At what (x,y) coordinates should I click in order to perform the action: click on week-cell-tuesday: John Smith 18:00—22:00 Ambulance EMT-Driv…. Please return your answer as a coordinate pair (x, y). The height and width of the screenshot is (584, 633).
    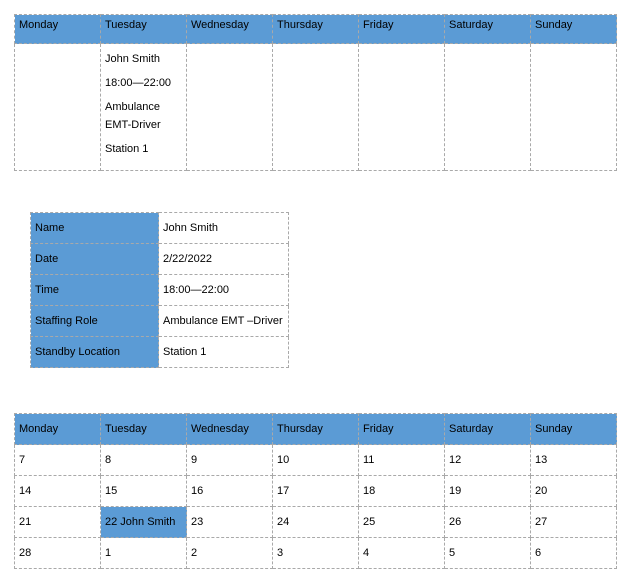
    Looking at the image, I should click on (143, 107).